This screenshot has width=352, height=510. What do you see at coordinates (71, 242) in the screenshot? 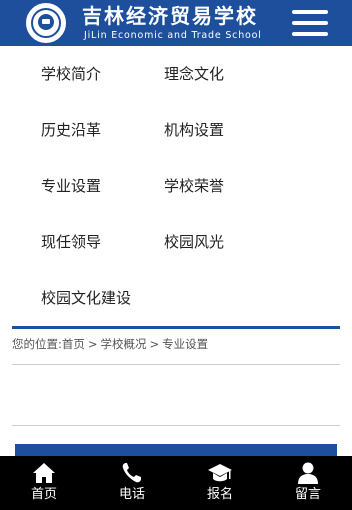
I see `submenu-item-leadership: 现任领导` at bounding box center [71, 242].